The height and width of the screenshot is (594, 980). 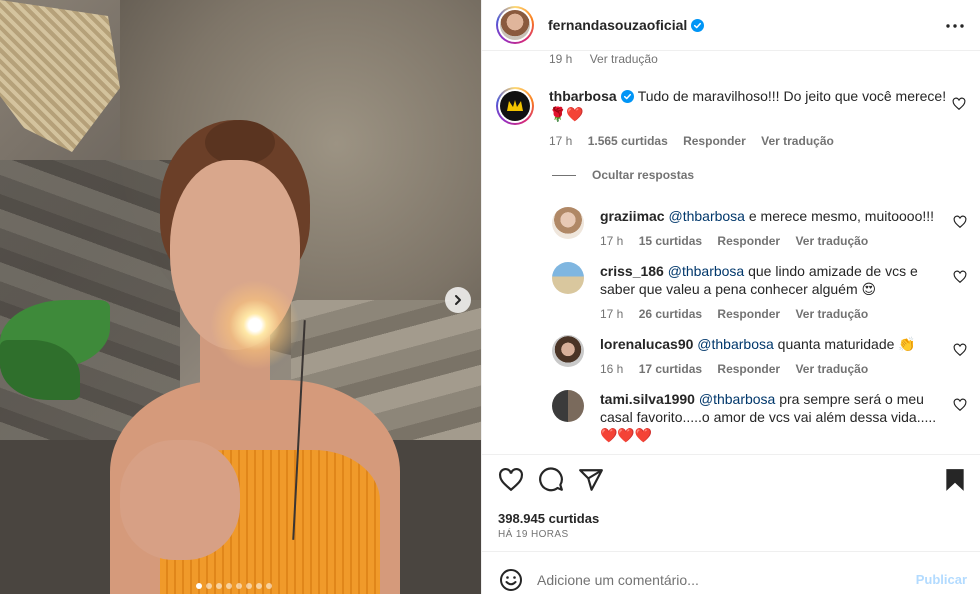 What do you see at coordinates (731, 25) in the screenshot?
I see `post-header: fernandasouzaoficial` at bounding box center [731, 25].